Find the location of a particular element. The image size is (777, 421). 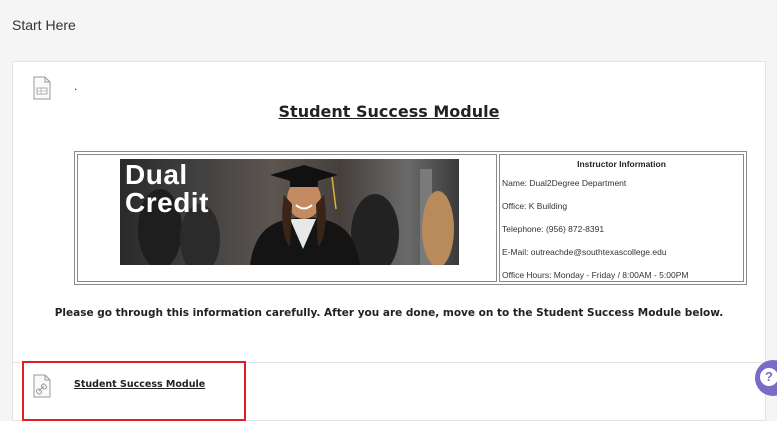

instructor-email: E-Mail: outreachde@southtexascollege.edu is located at coordinates (584, 252).